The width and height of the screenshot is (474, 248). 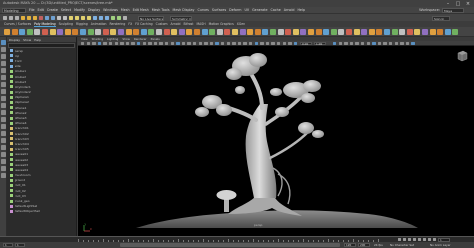 What do you see at coordinates (468, 3) in the screenshot?
I see `close-button: ×` at bounding box center [468, 3].